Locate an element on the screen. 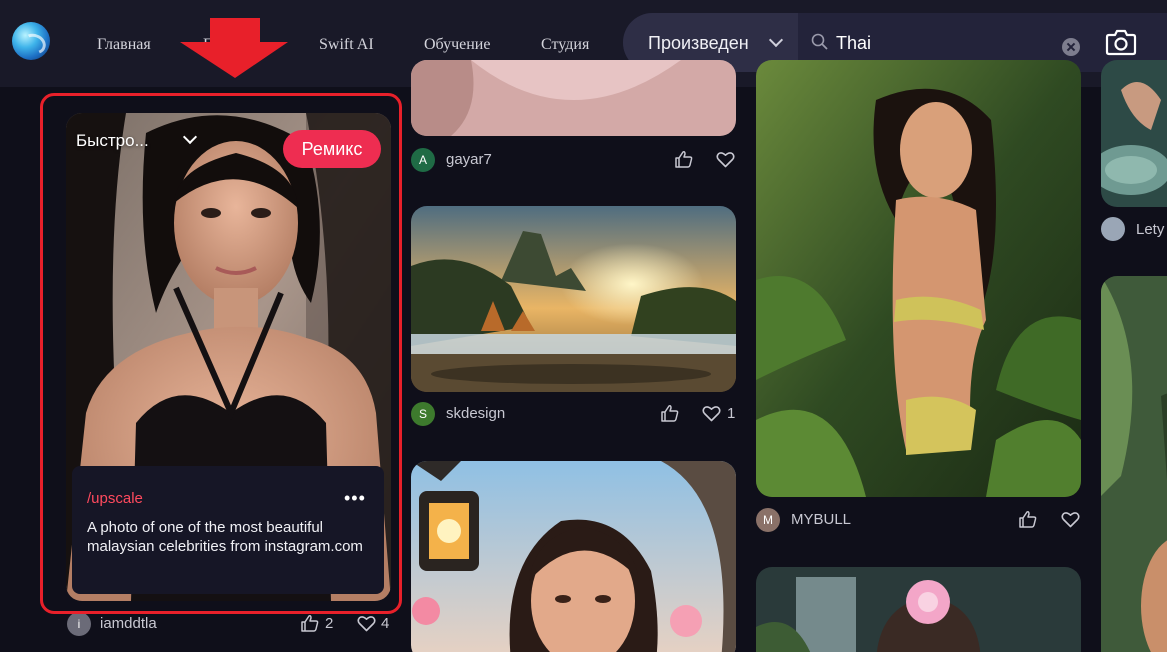  author-name: gayar7 is located at coordinates (469, 159).